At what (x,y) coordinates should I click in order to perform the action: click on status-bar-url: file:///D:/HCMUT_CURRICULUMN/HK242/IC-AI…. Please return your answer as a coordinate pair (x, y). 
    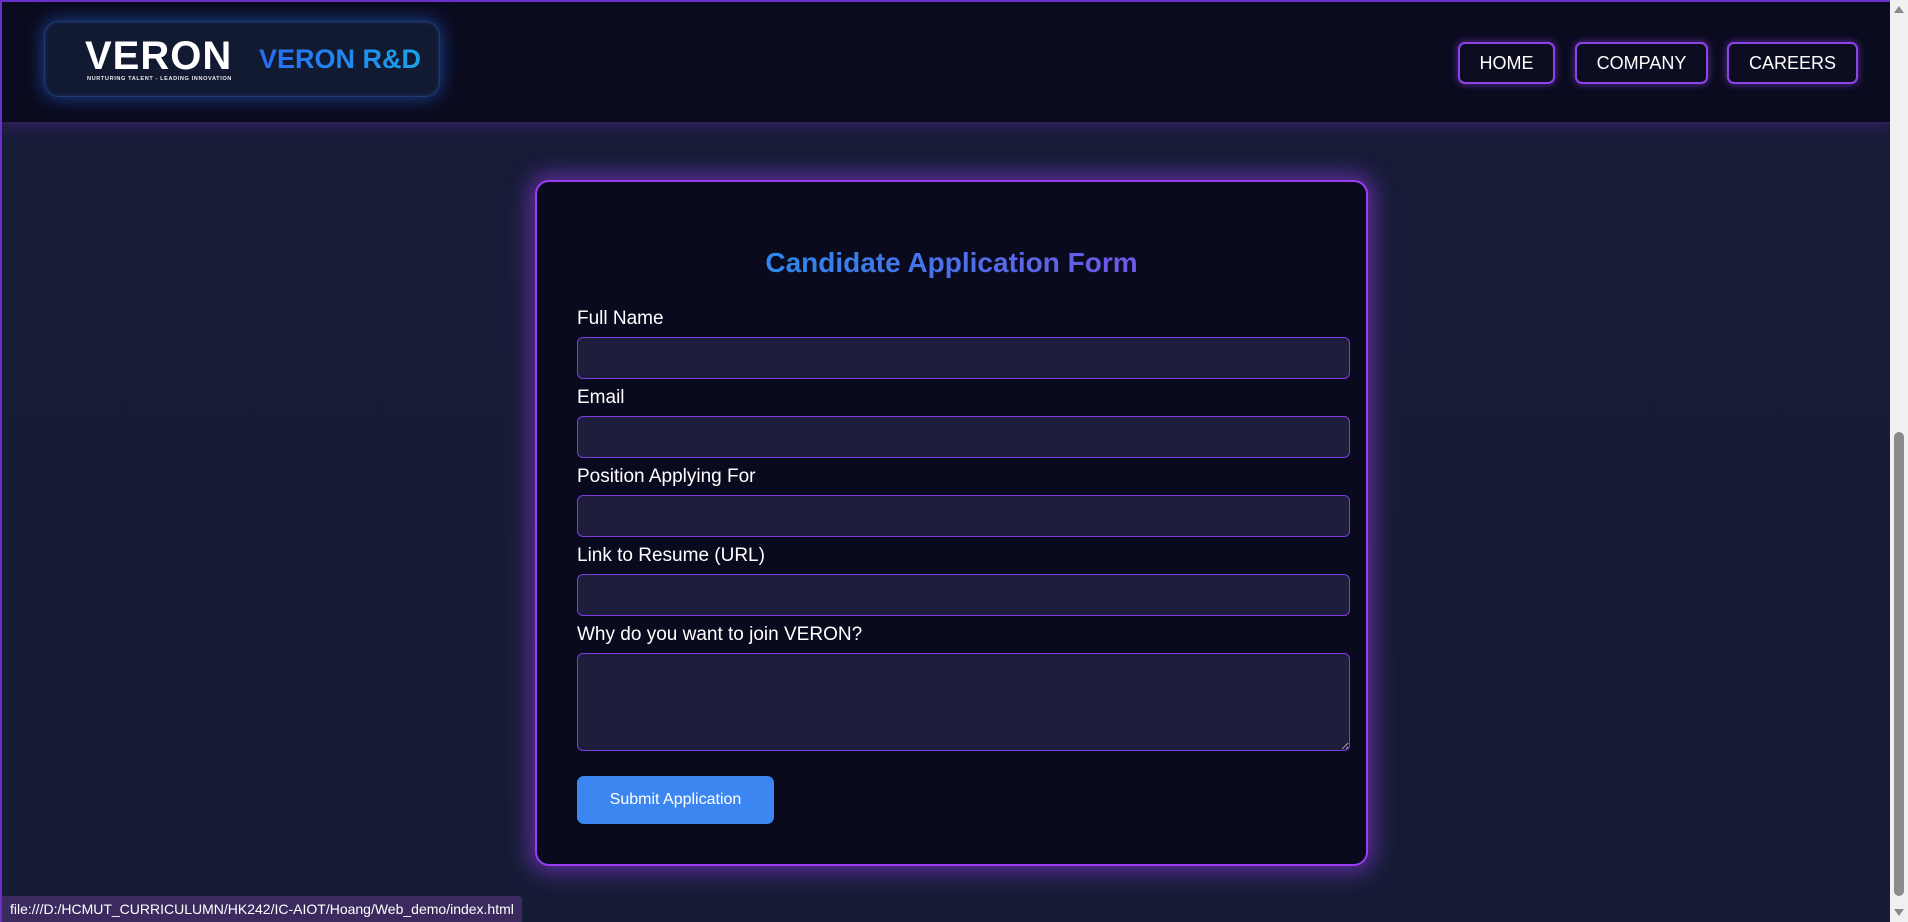
    Looking at the image, I should click on (262, 909).